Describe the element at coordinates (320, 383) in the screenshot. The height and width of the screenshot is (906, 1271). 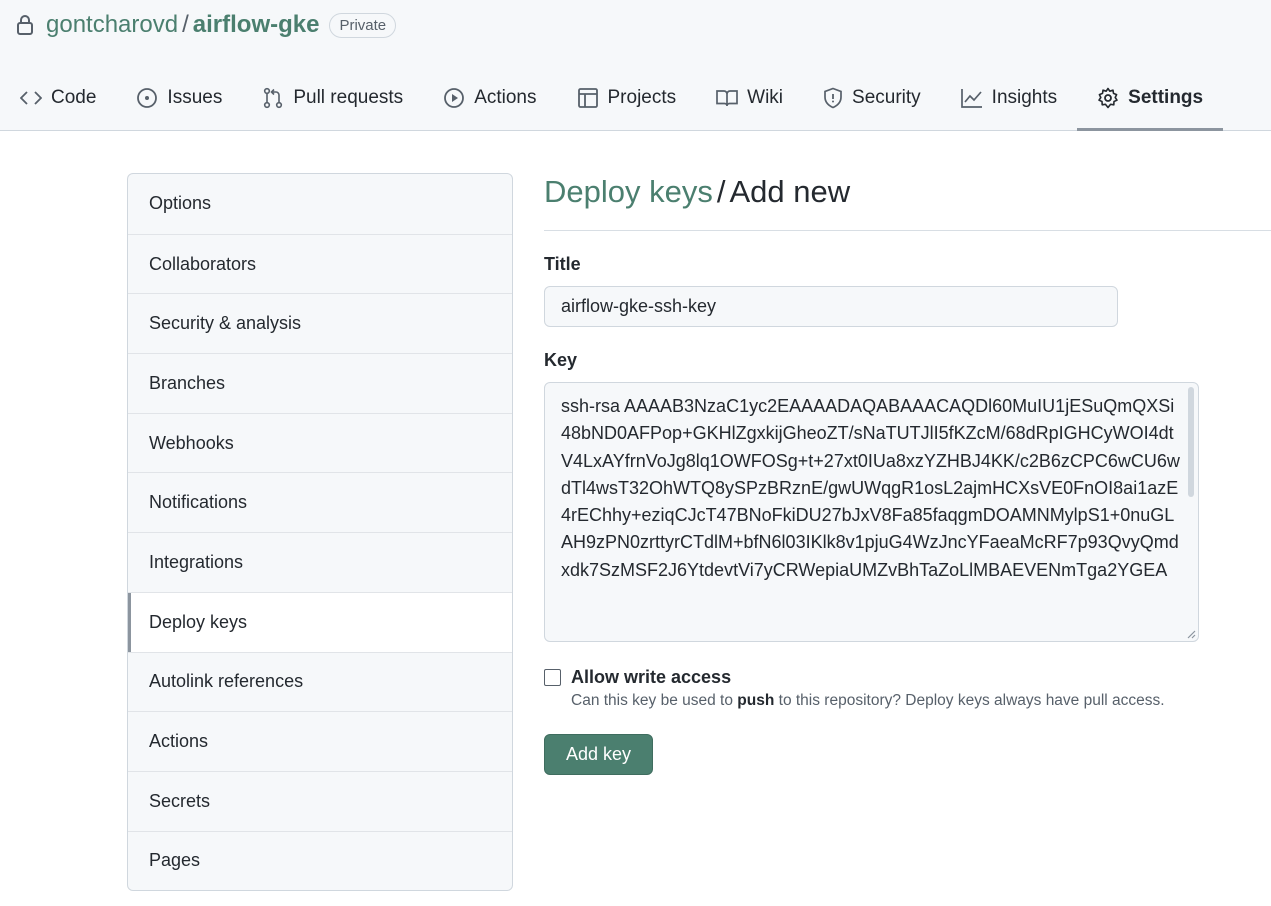
I see `sidebar-item-branches: Branches` at that location.